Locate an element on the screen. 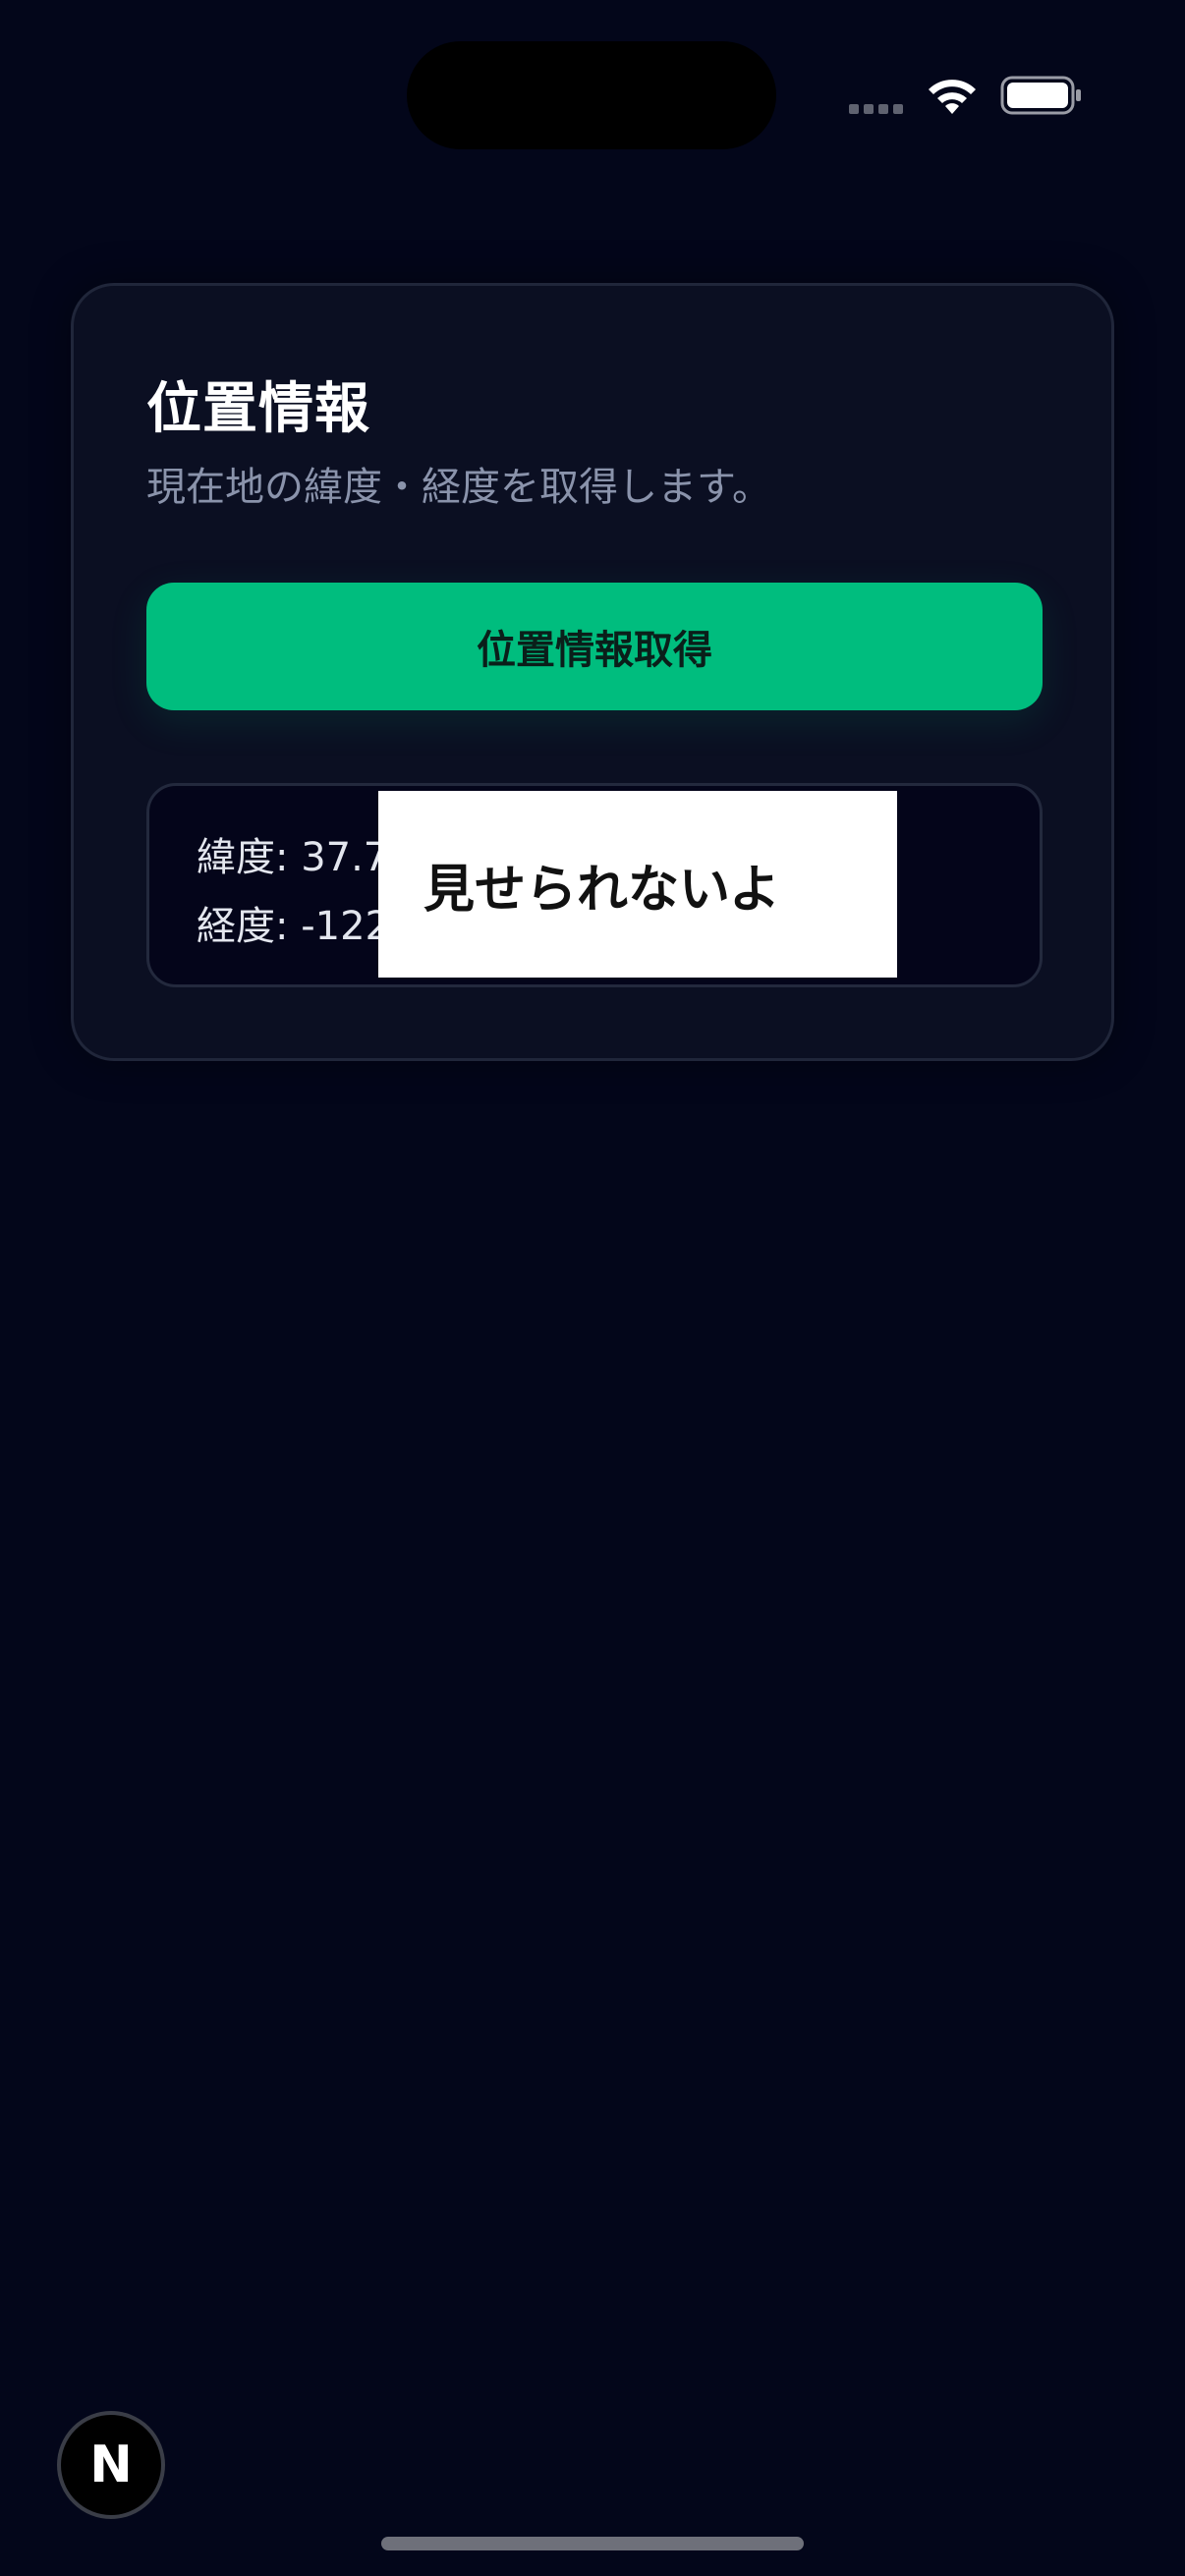 This screenshot has height=2576, width=1185. nextjs-dev-badge: N is located at coordinates (111, 2465).